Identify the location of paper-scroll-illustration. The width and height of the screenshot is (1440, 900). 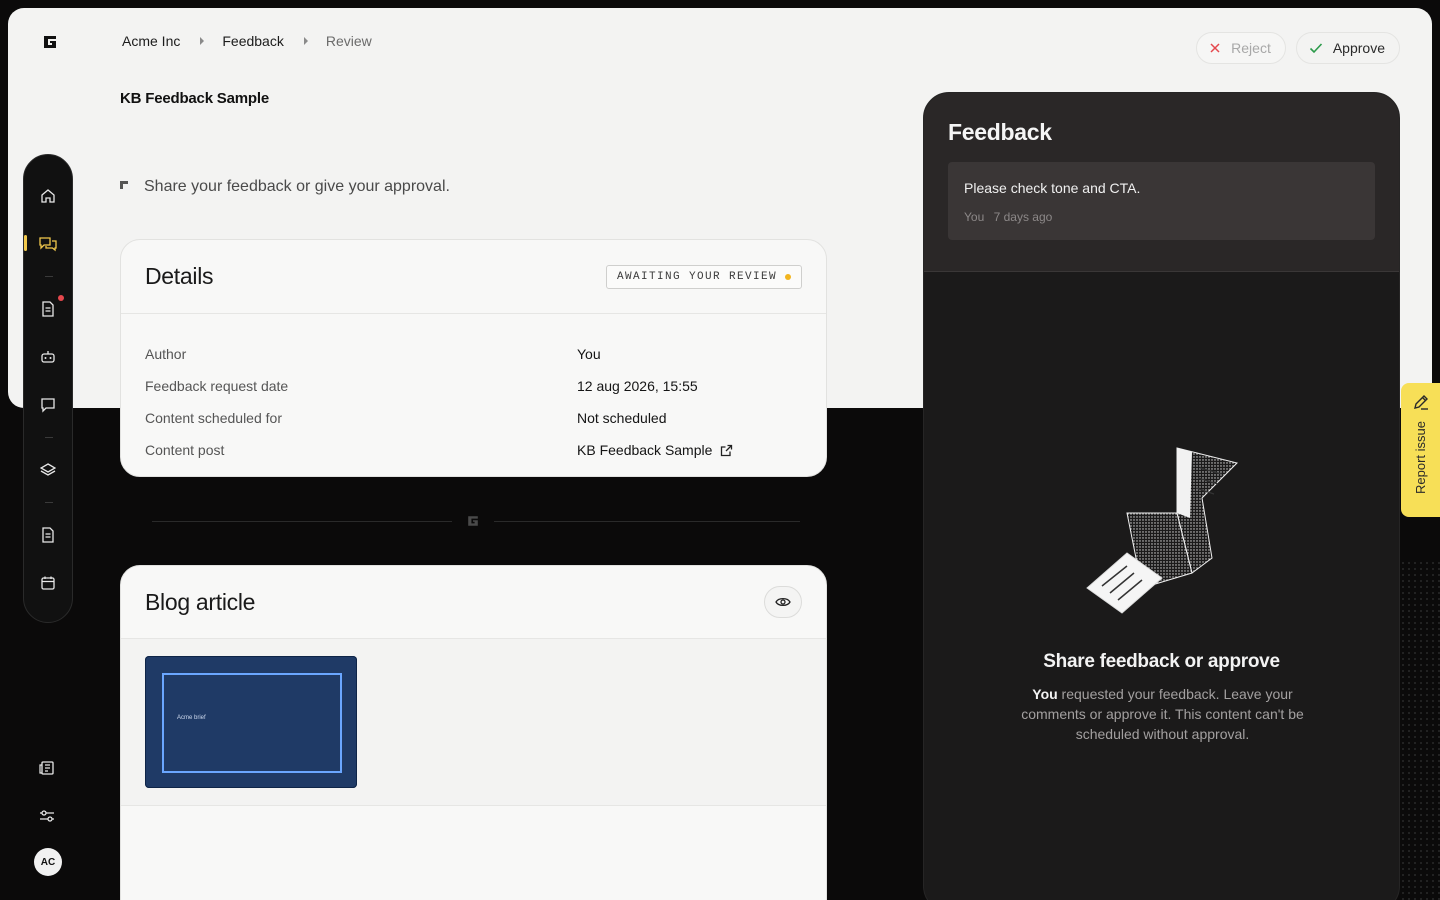
(1162, 530).